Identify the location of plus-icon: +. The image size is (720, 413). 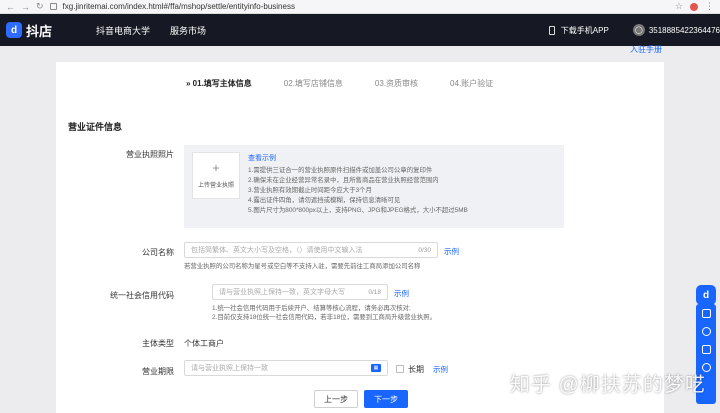
(216, 168).